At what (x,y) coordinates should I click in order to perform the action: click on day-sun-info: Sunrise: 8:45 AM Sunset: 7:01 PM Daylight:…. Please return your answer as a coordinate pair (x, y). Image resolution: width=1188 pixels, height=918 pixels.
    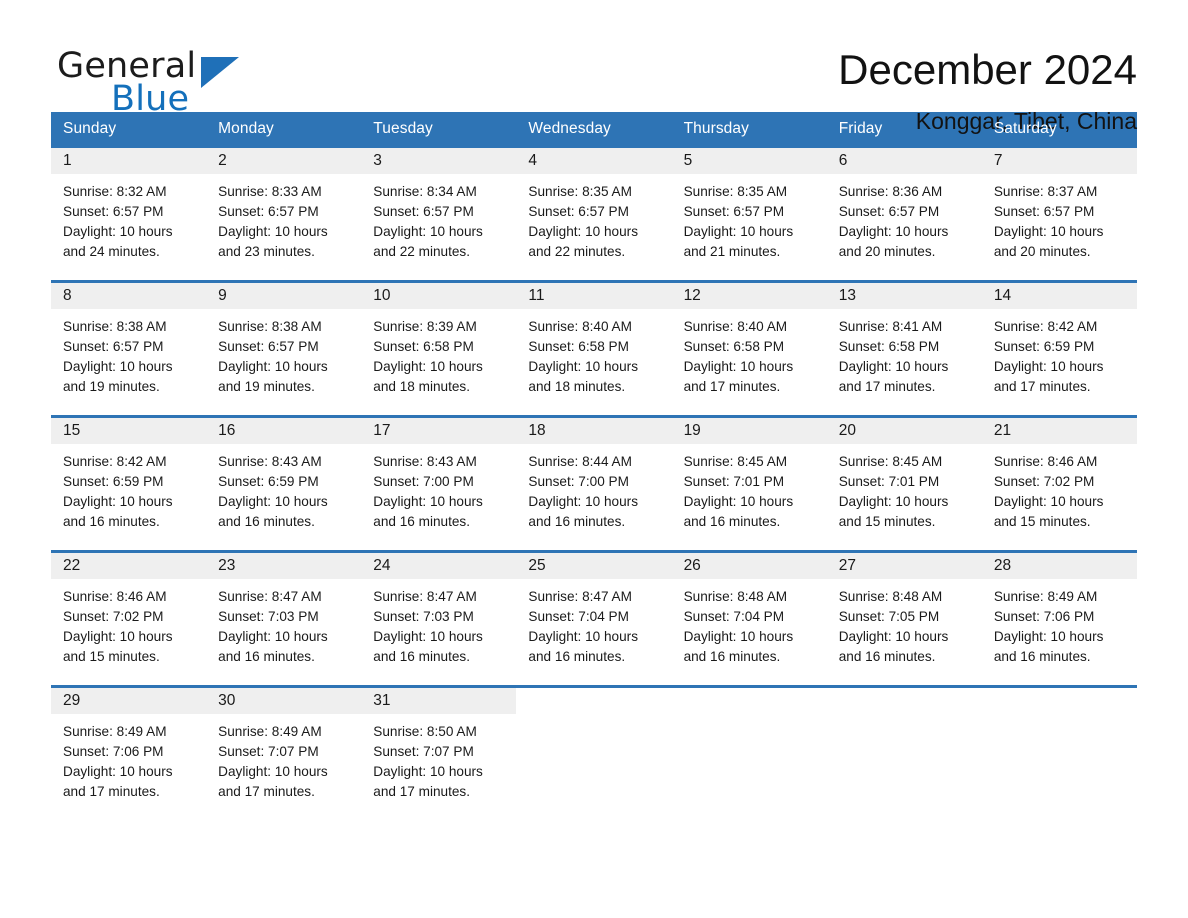
    Looking at the image, I should click on (904, 488).